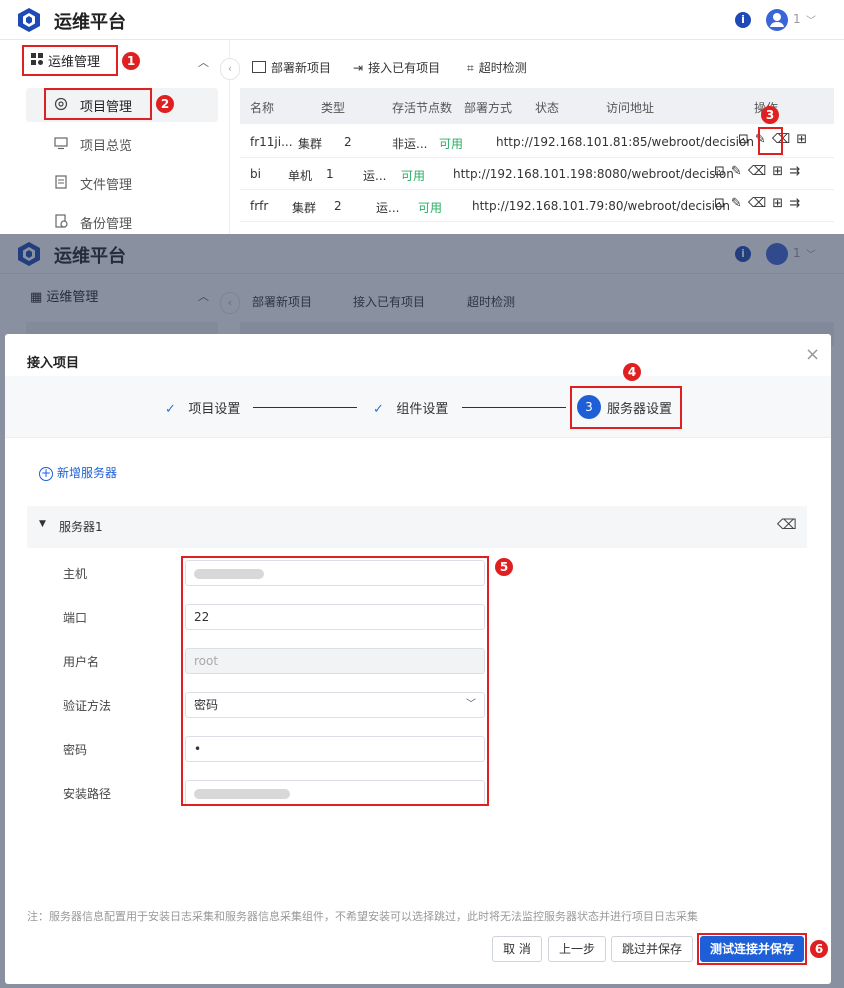 This screenshot has width=844, height=988. What do you see at coordinates (75, 618) in the screenshot?
I see `port-label: 端口` at bounding box center [75, 618].